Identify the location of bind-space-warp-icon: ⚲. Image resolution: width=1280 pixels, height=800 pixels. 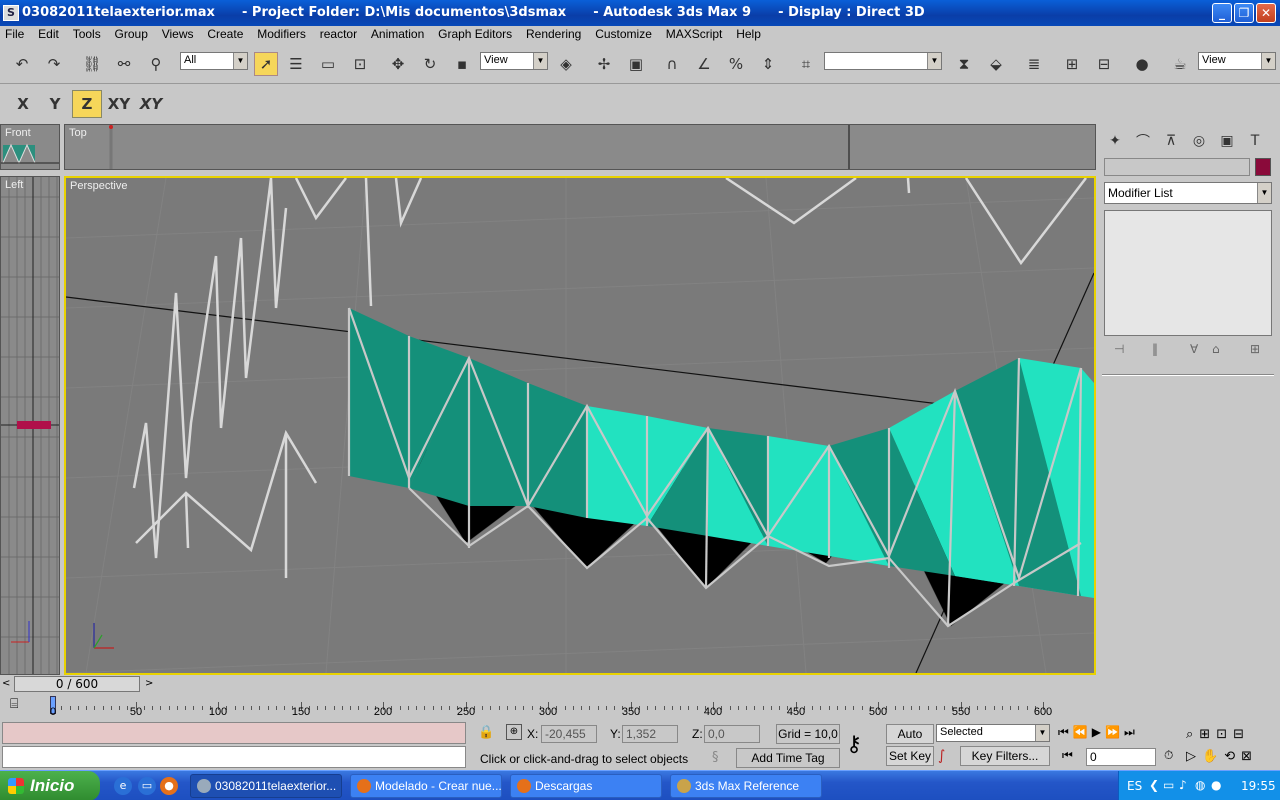
(156, 64).